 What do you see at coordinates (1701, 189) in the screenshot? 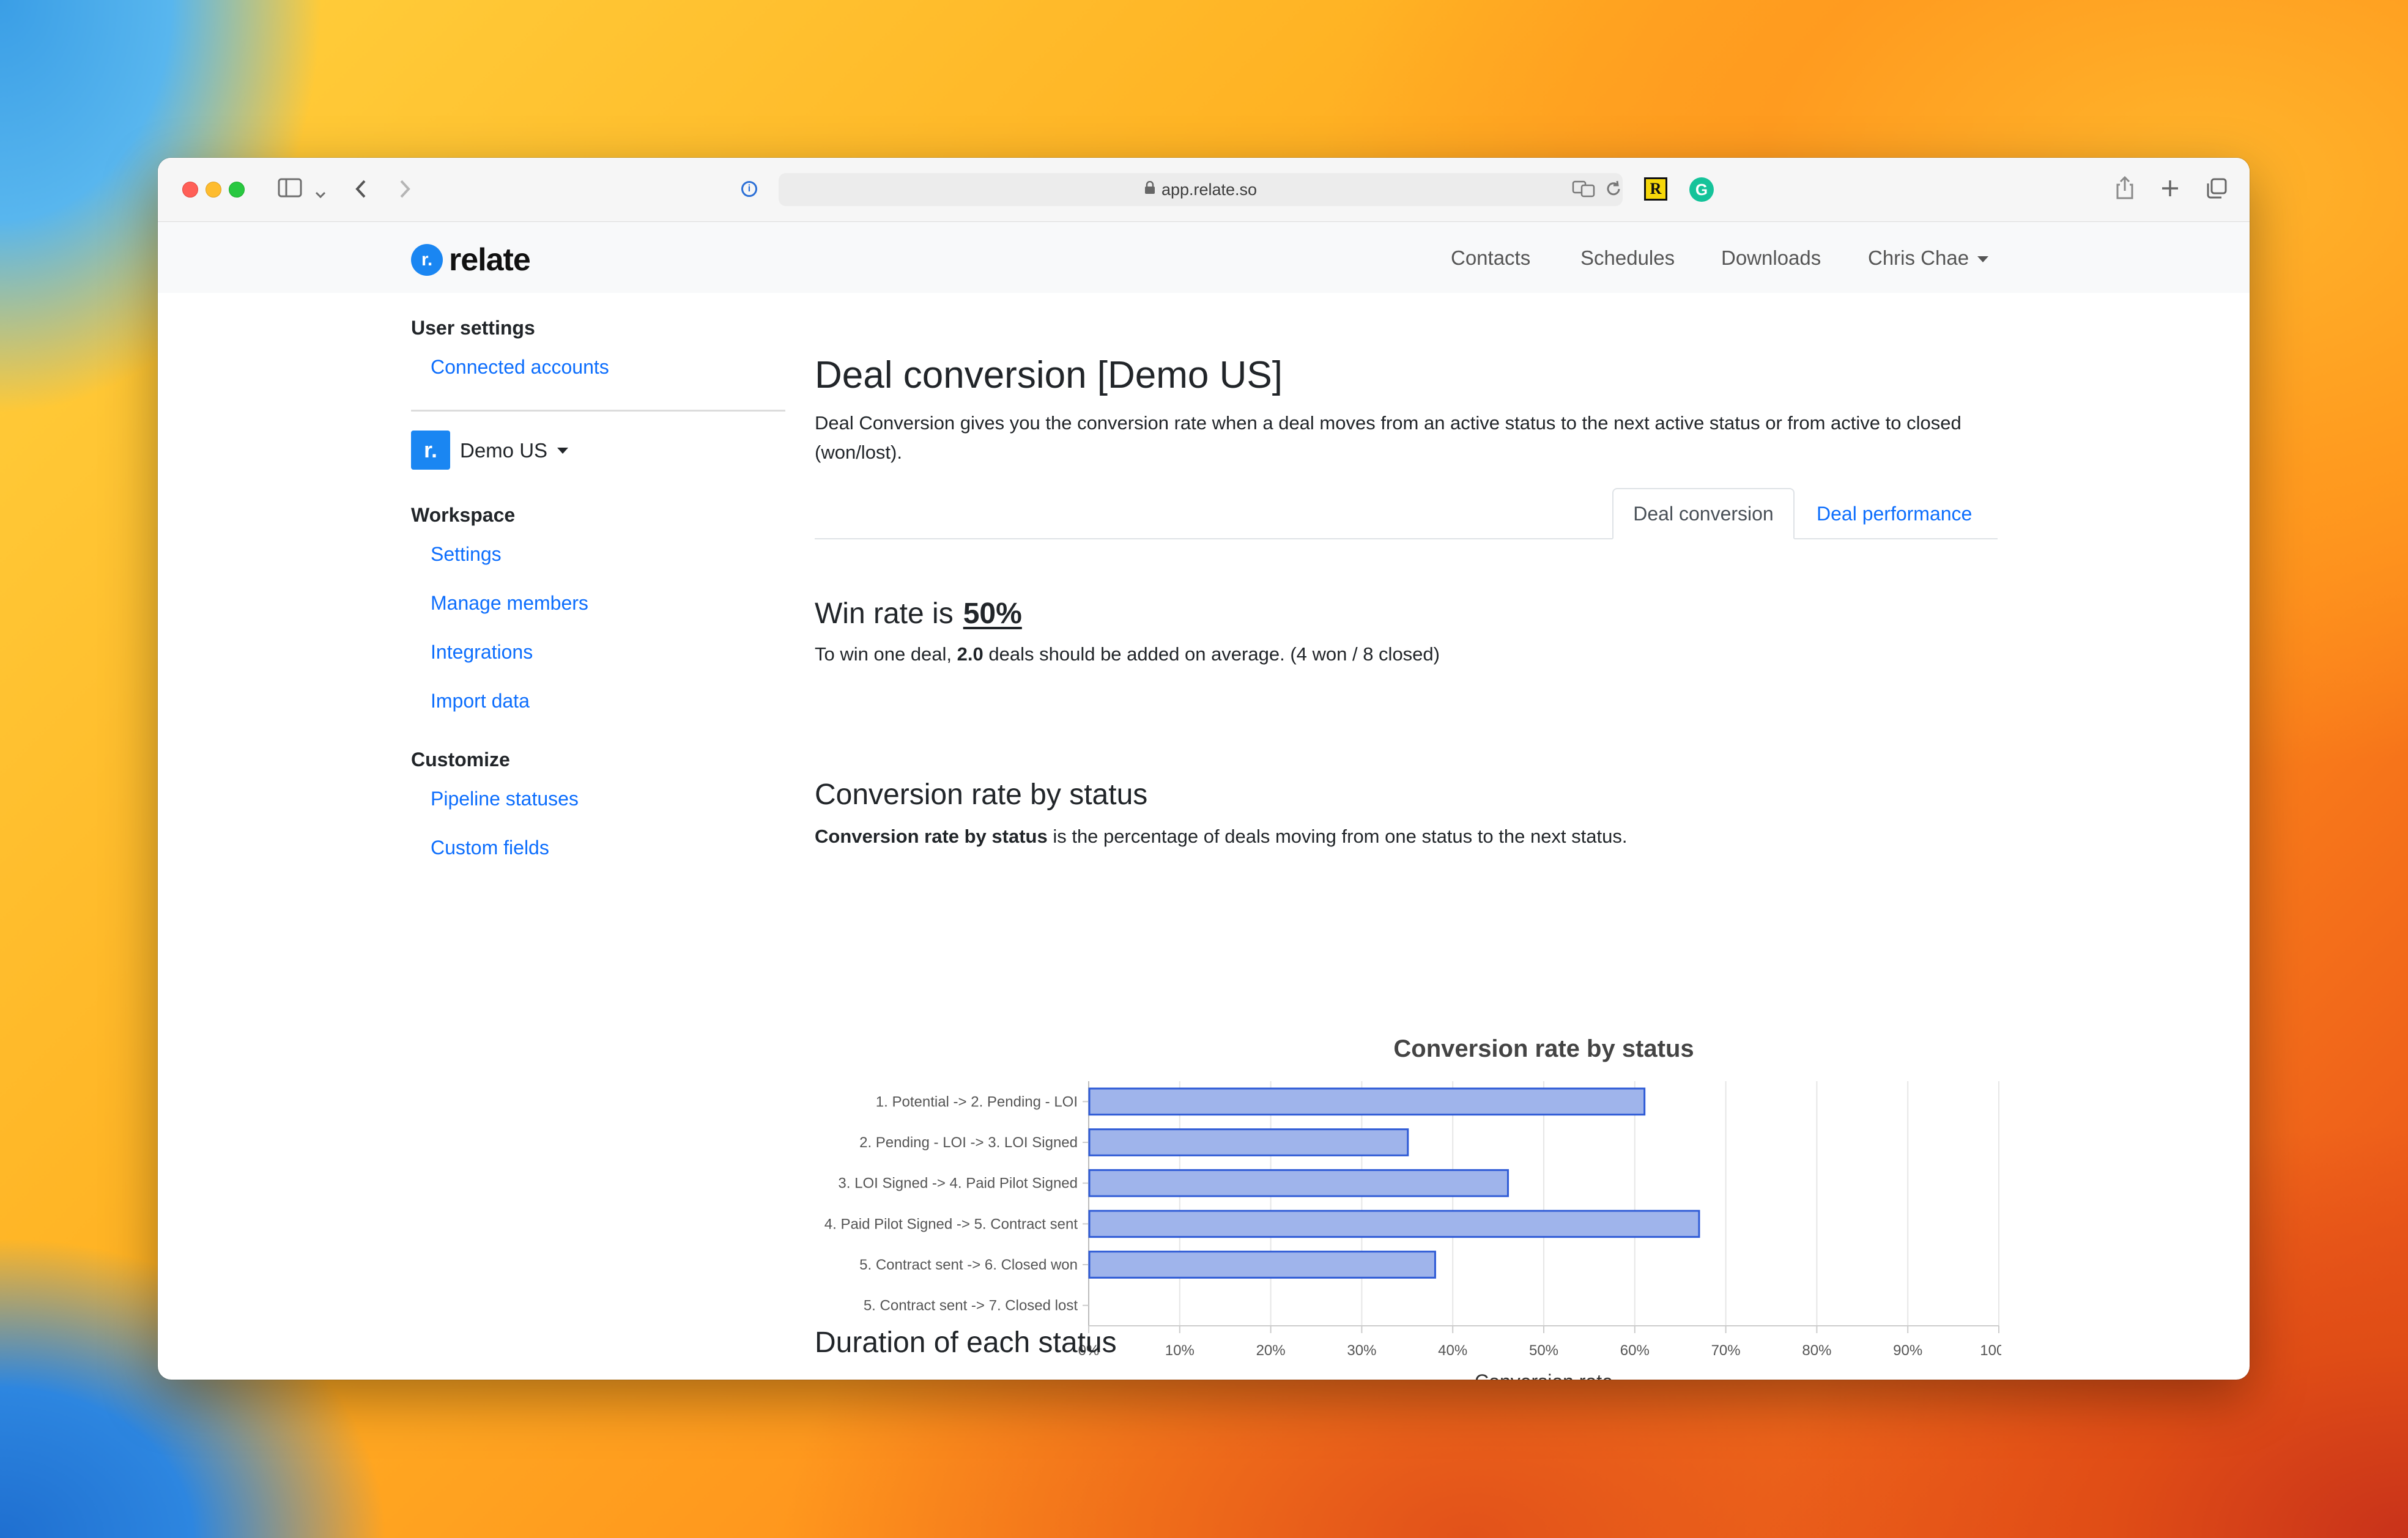
I see `grammarly-extension-icon: G` at bounding box center [1701, 189].